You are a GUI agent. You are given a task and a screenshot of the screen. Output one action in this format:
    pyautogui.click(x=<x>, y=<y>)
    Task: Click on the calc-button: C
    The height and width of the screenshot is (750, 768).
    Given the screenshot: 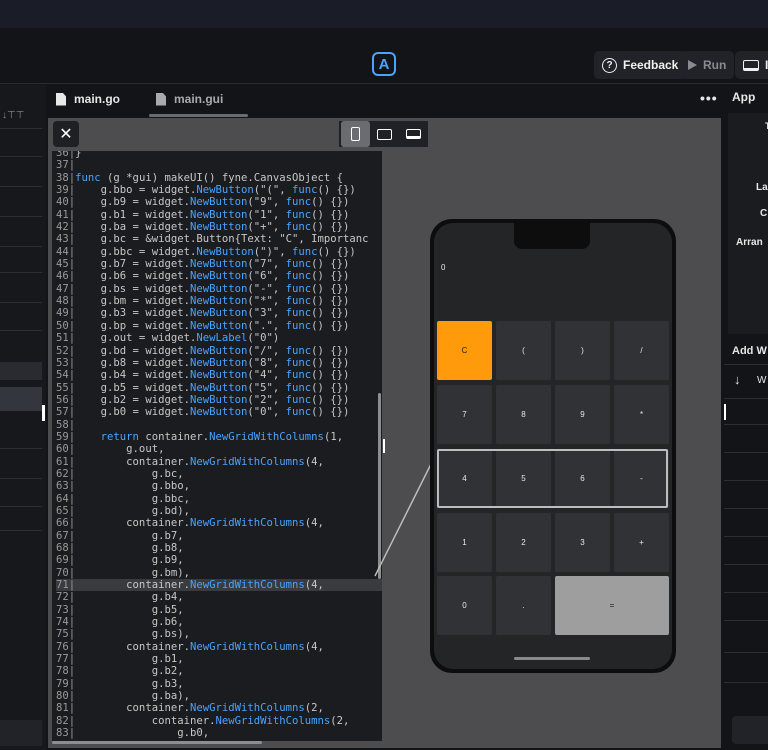 What is the action you would take?
    pyautogui.click(x=464, y=350)
    